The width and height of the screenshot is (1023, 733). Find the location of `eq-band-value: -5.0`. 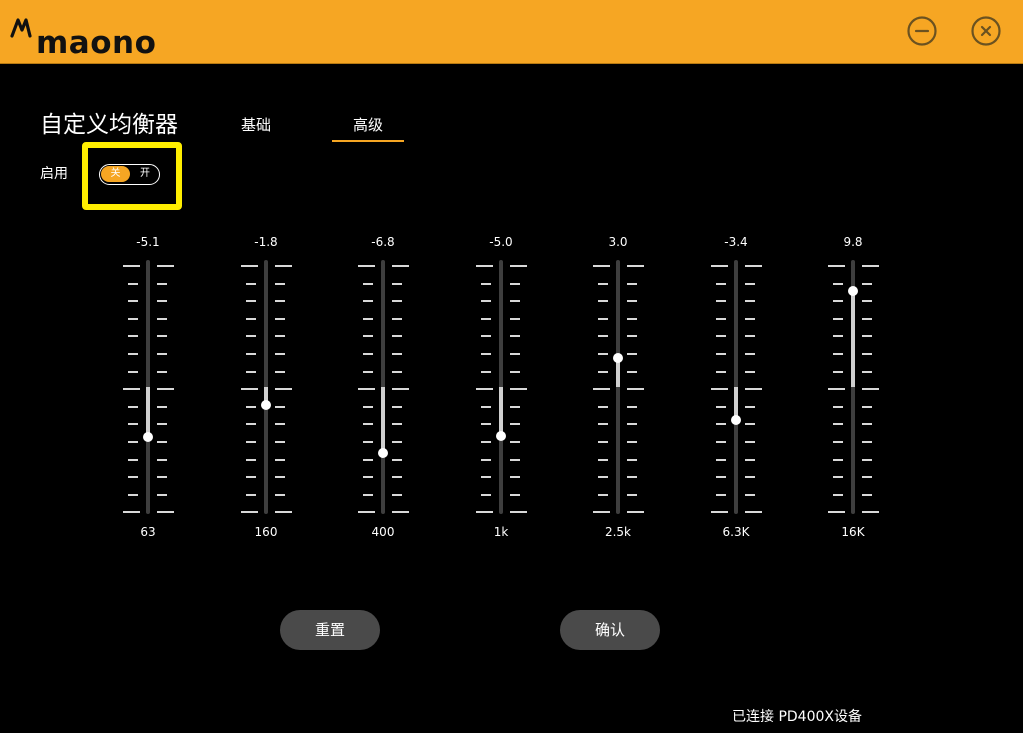

eq-band-value: -5.0 is located at coordinates (501, 242).